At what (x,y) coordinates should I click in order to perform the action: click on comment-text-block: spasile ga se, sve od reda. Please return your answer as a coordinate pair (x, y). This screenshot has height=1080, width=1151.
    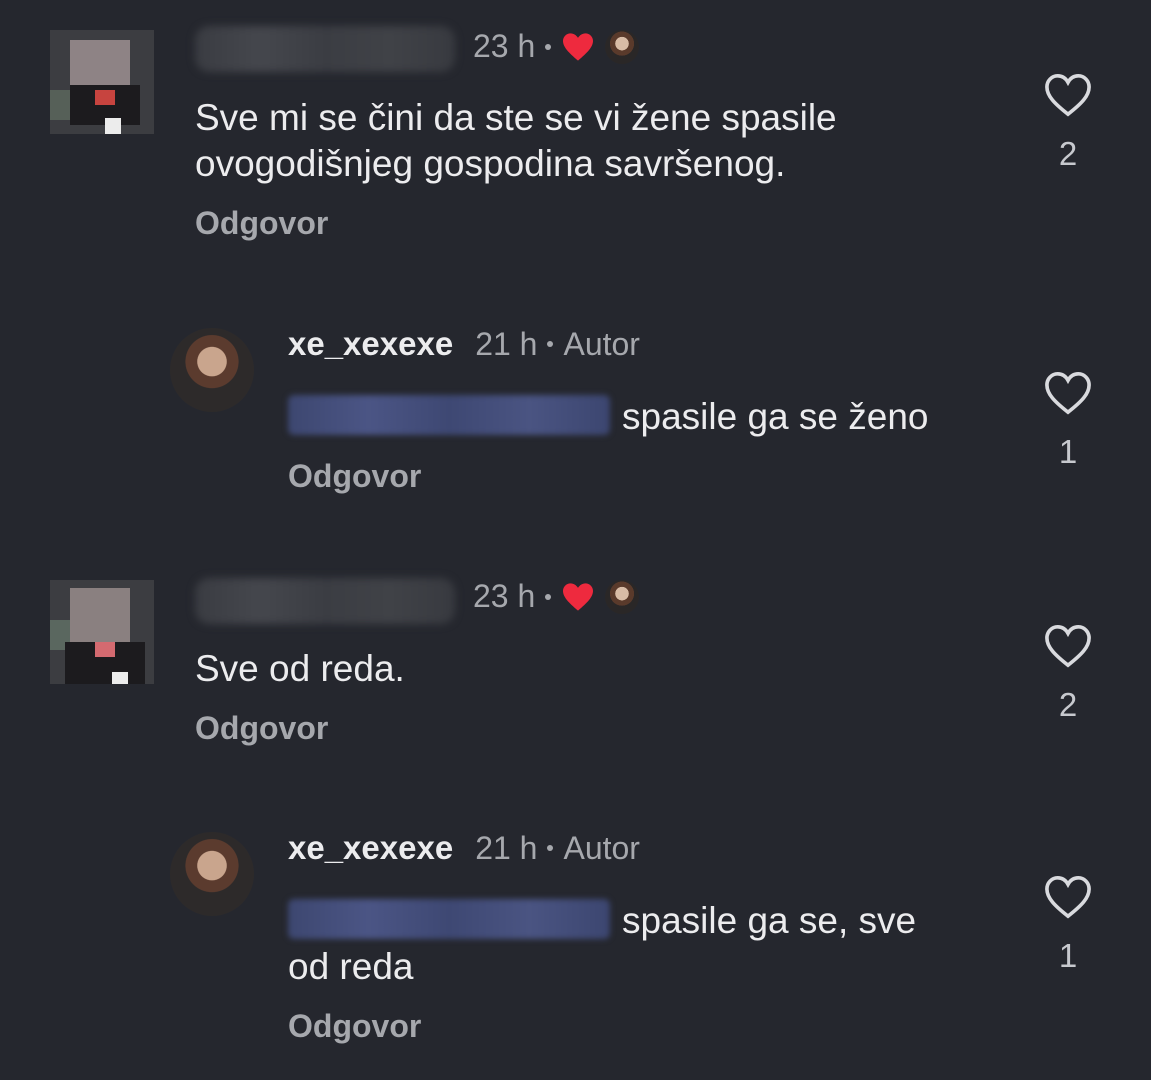
    Looking at the image, I should click on (648, 944).